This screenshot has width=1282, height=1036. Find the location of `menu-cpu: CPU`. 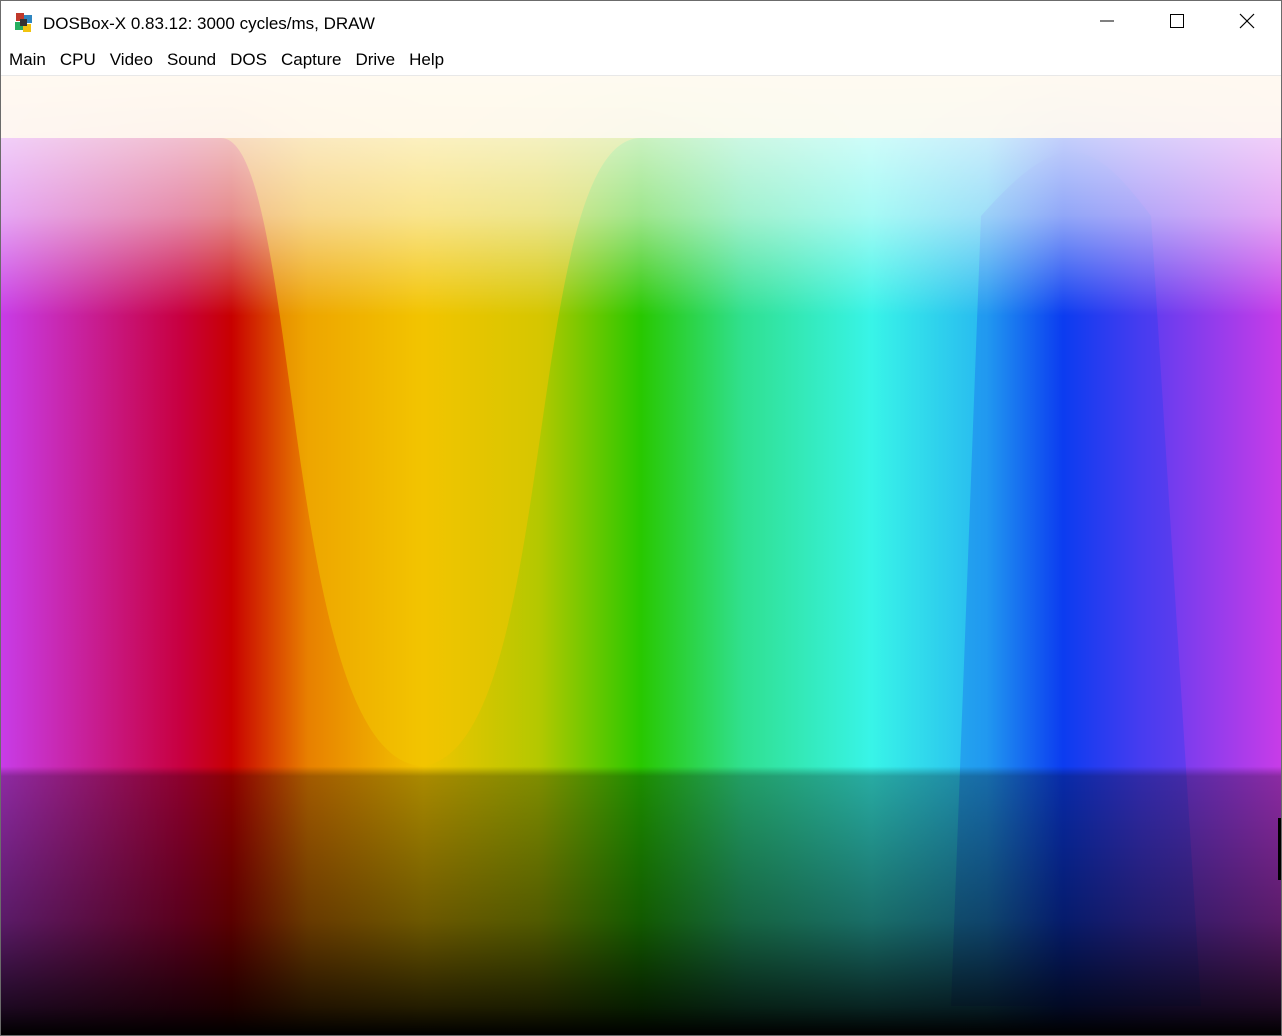

menu-cpu: CPU is located at coordinates (78, 60).